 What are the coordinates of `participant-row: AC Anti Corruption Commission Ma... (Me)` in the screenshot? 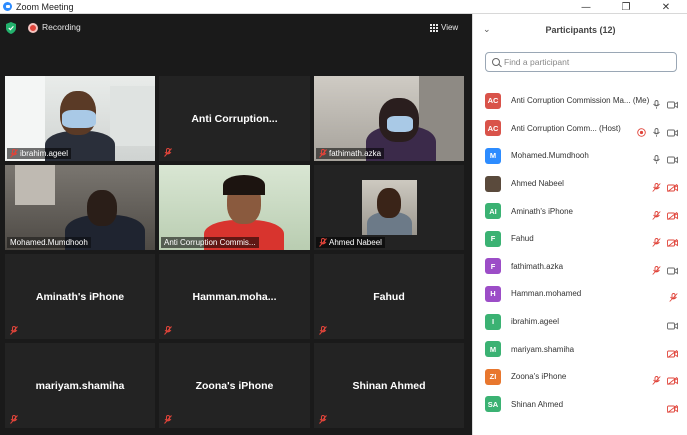 It's located at (580, 101).